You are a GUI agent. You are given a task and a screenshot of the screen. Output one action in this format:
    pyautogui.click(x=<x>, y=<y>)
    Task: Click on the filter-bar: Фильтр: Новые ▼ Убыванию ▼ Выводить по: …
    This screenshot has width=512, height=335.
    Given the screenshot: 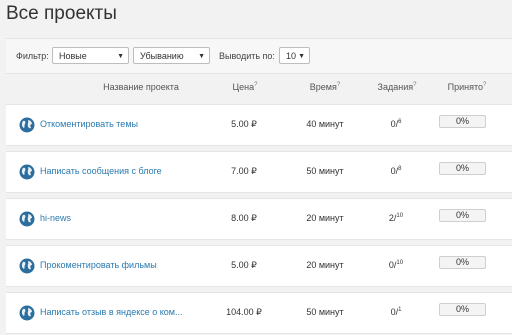 What is the action you would take?
    pyautogui.click(x=259, y=56)
    